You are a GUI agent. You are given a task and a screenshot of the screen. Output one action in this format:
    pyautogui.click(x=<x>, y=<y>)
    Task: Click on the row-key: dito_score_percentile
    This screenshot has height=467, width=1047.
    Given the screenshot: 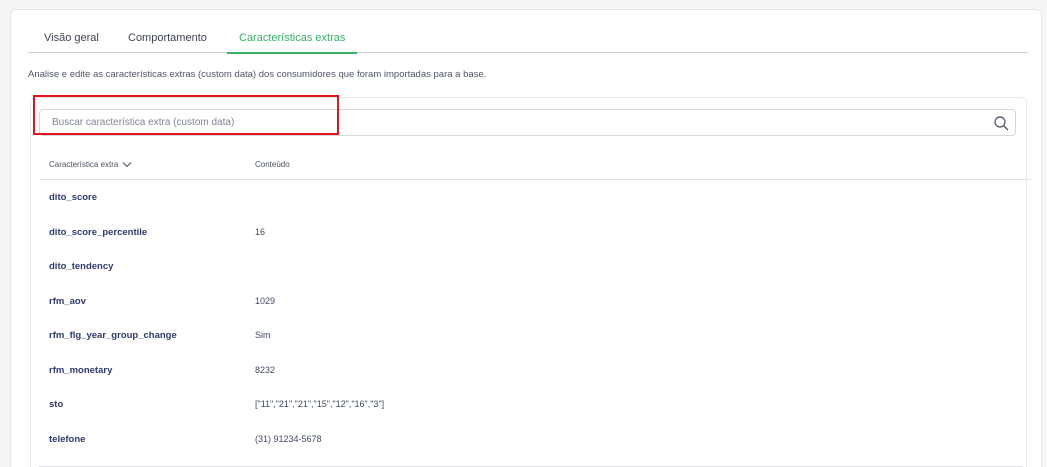 What is the action you would take?
    pyautogui.click(x=98, y=232)
    